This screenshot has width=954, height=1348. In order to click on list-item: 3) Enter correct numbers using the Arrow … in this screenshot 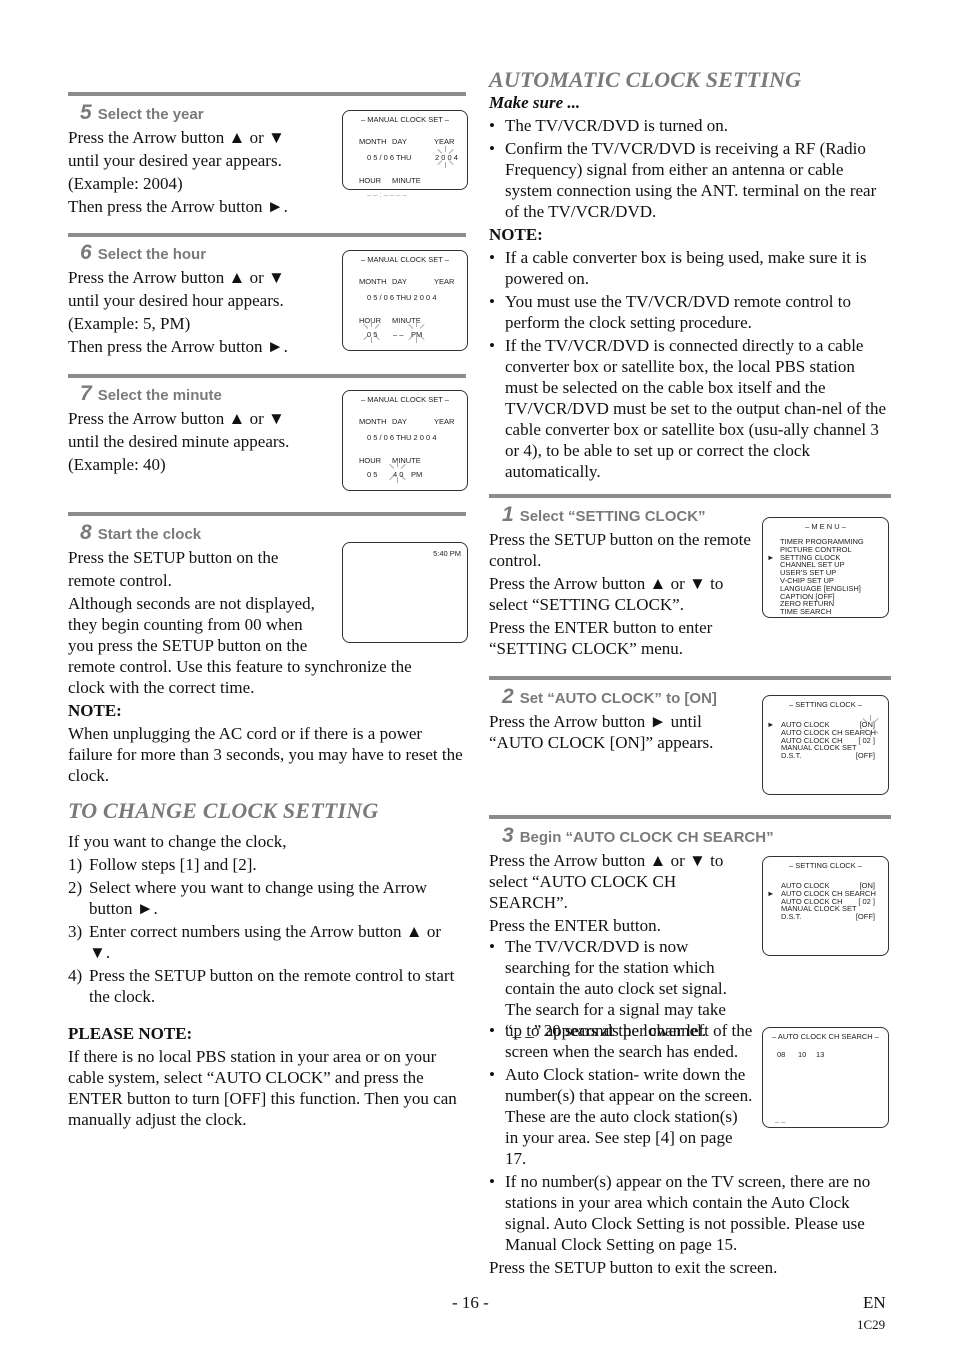, I will do `click(255, 942)`.